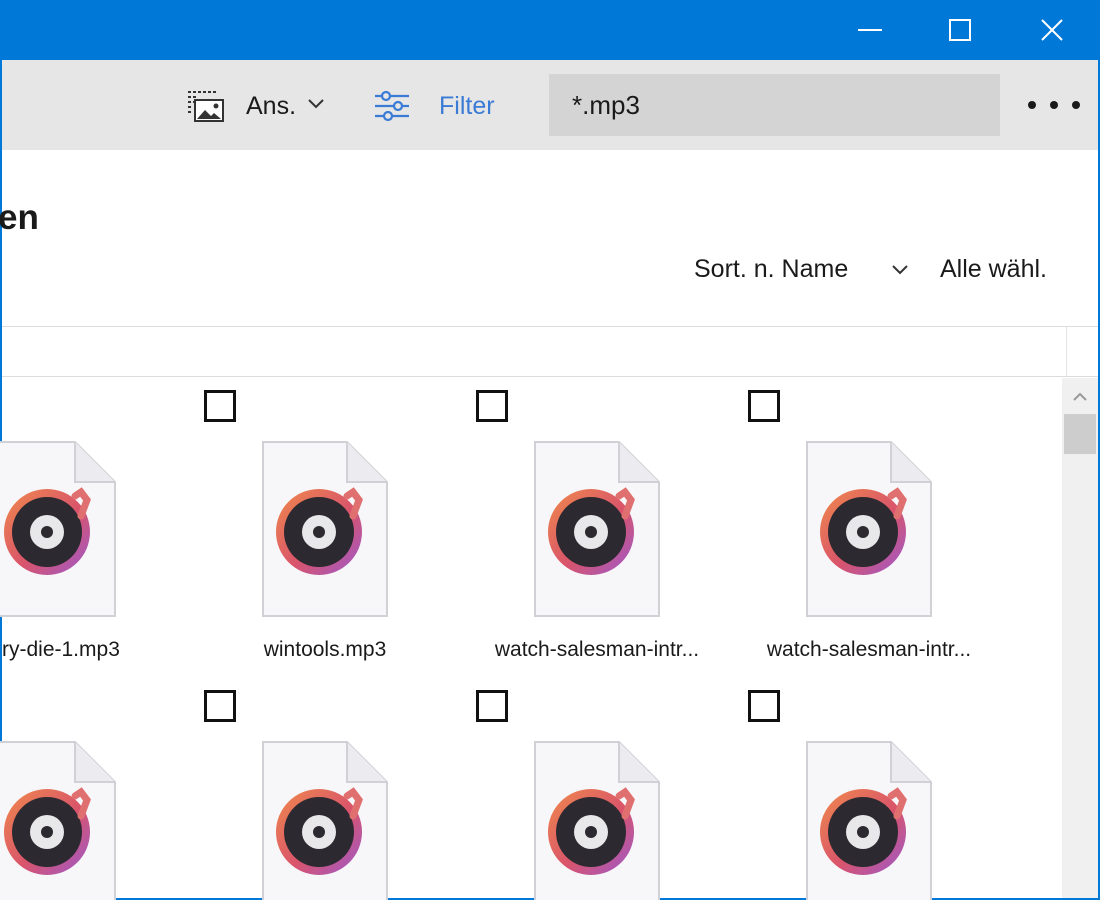 The height and width of the screenshot is (900, 1100). I want to click on close-button, so click(1052, 30).